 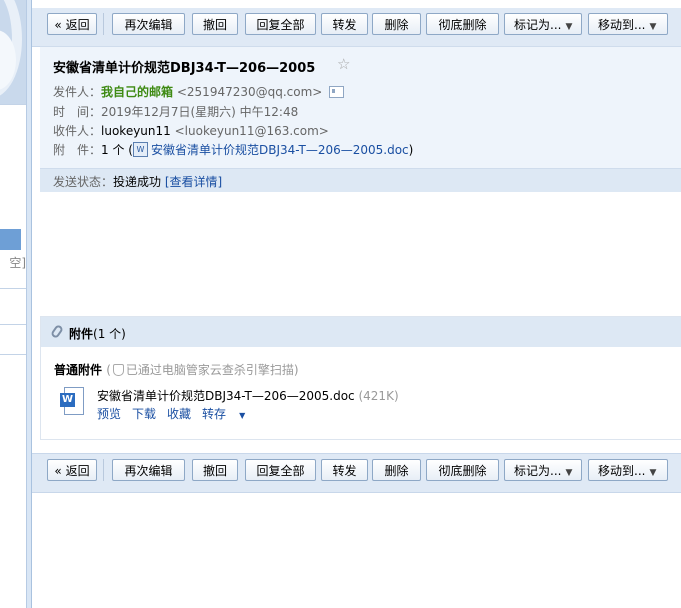 What do you see at coordinates (77, 92) in the screenshot?
I see `sender-label: 发件人：` at bounding box center [77, 92].